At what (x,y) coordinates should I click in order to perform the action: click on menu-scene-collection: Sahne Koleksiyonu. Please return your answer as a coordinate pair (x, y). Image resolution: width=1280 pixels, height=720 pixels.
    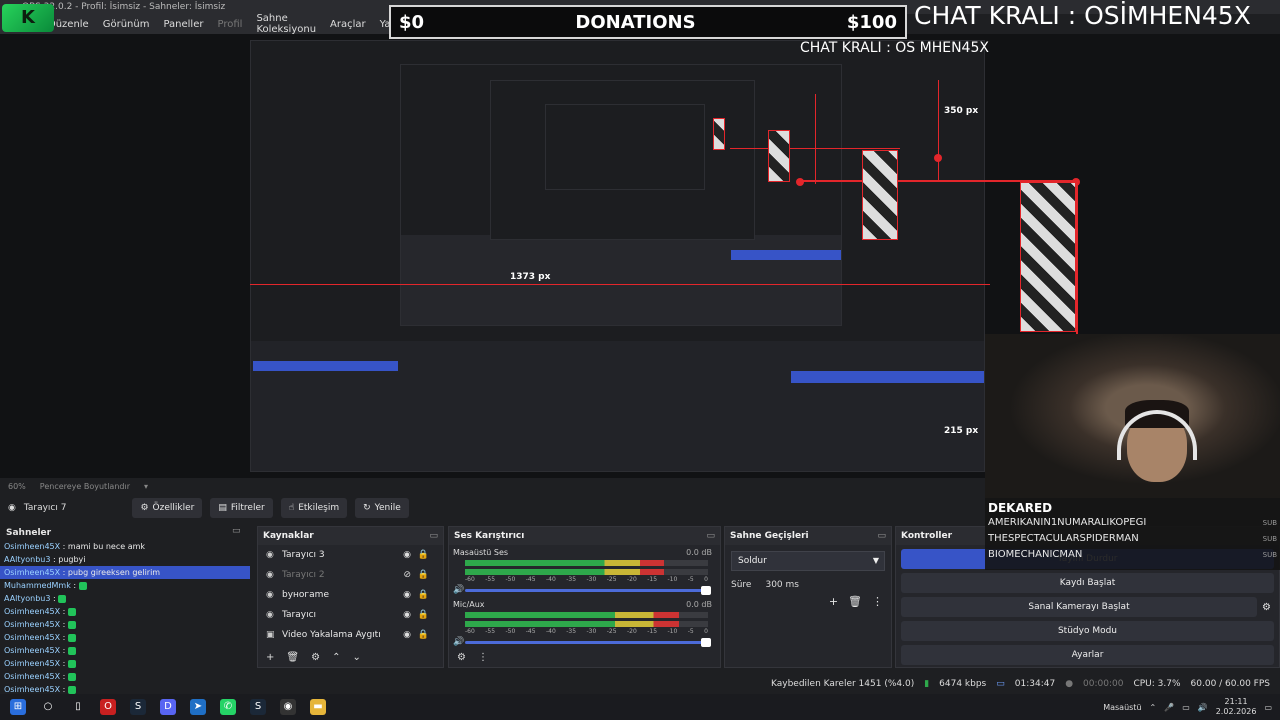
    Looking at the image, I should click on (286, 24).